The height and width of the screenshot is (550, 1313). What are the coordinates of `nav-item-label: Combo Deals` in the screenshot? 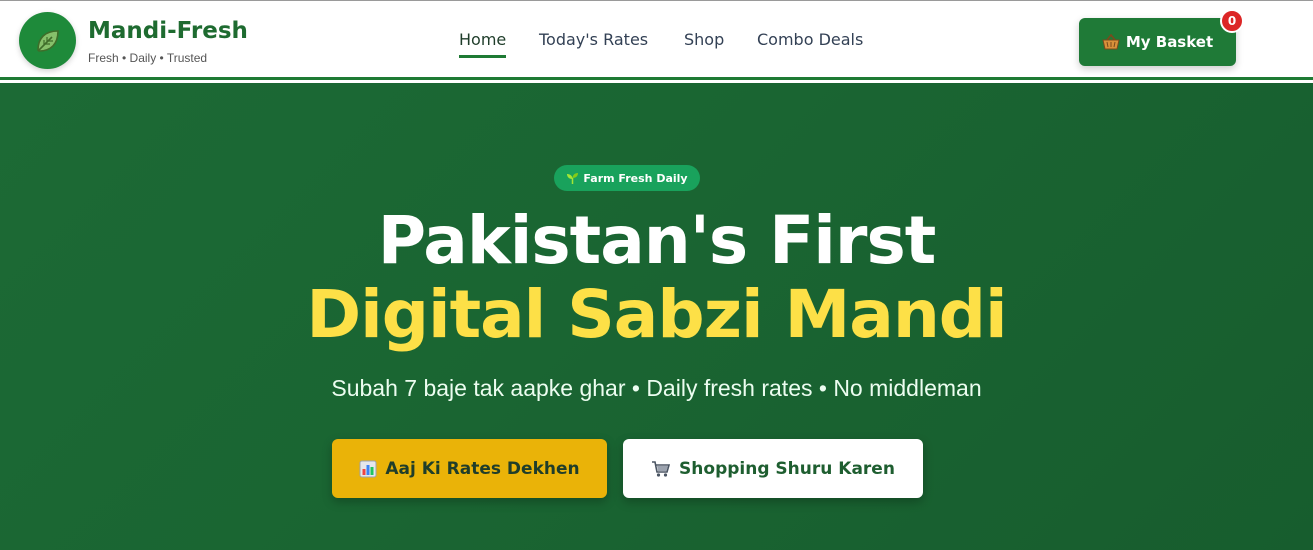 It's located at (810, 39).